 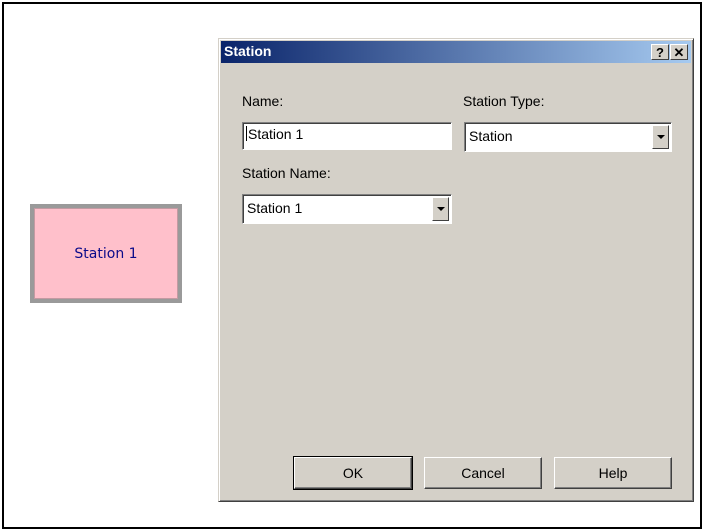 I want to click on name-label: Name:, so click(x=263, y=101).